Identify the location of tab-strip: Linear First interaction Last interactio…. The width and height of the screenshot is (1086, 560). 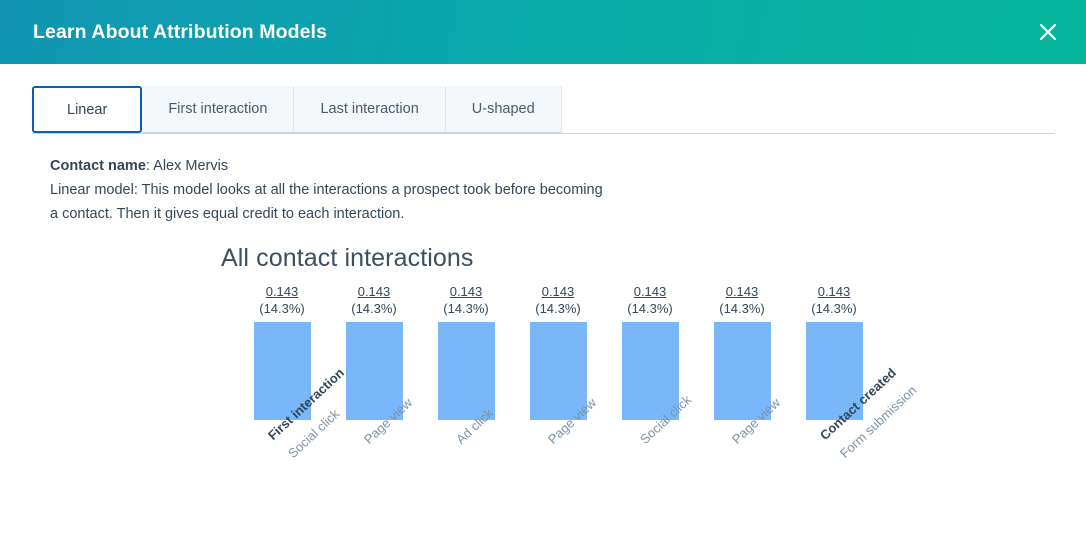
(559, 109).